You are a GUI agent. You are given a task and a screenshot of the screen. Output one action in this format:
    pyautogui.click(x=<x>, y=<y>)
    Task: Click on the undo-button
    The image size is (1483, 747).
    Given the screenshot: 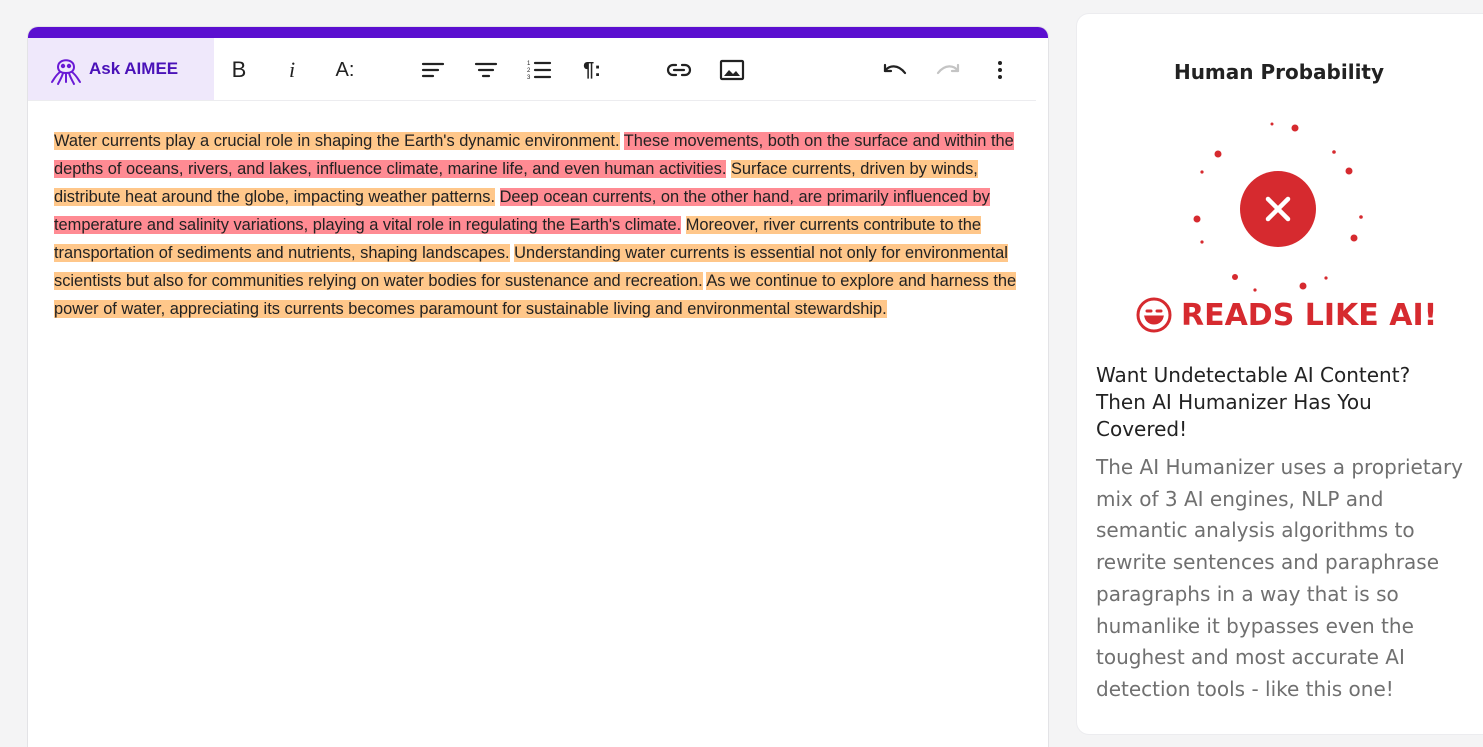 What is the action you would take?
    pyautogui.click(x=895, y=70)
    